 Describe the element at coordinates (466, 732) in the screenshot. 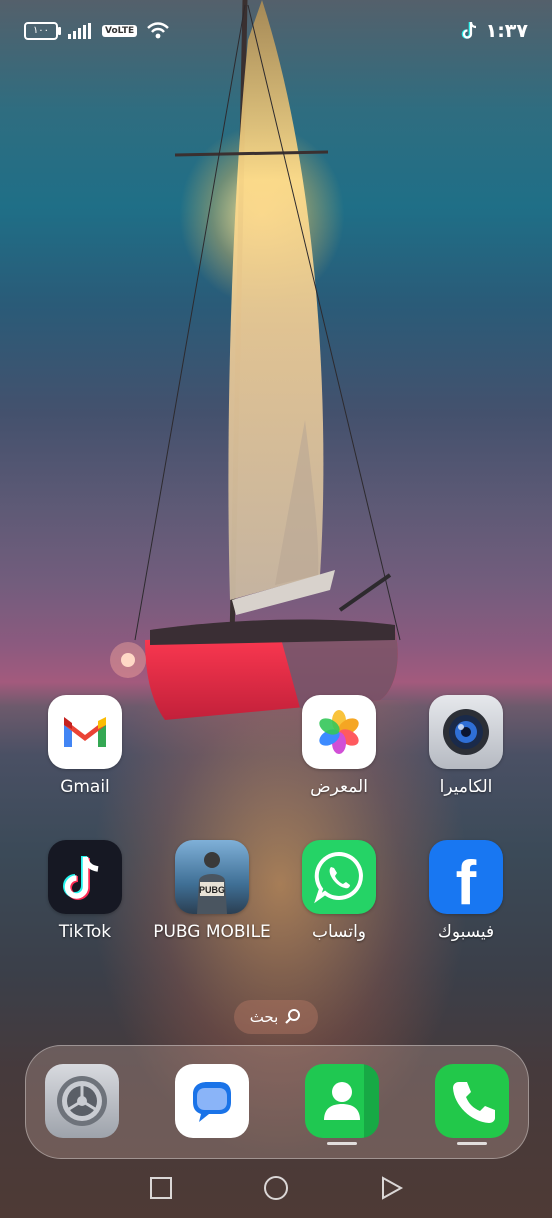

I see `camera-icon` at that location.